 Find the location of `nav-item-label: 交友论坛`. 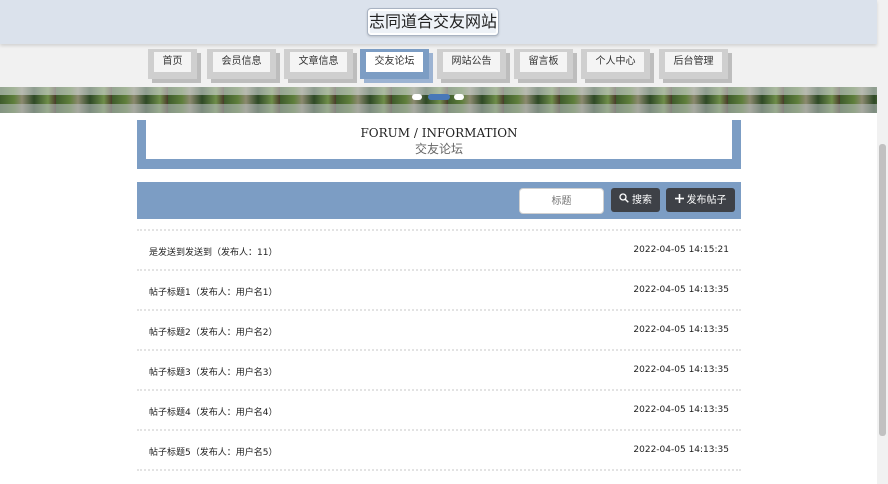

nav-item-label: 交友论坛 is located at coordinates (394, 62).